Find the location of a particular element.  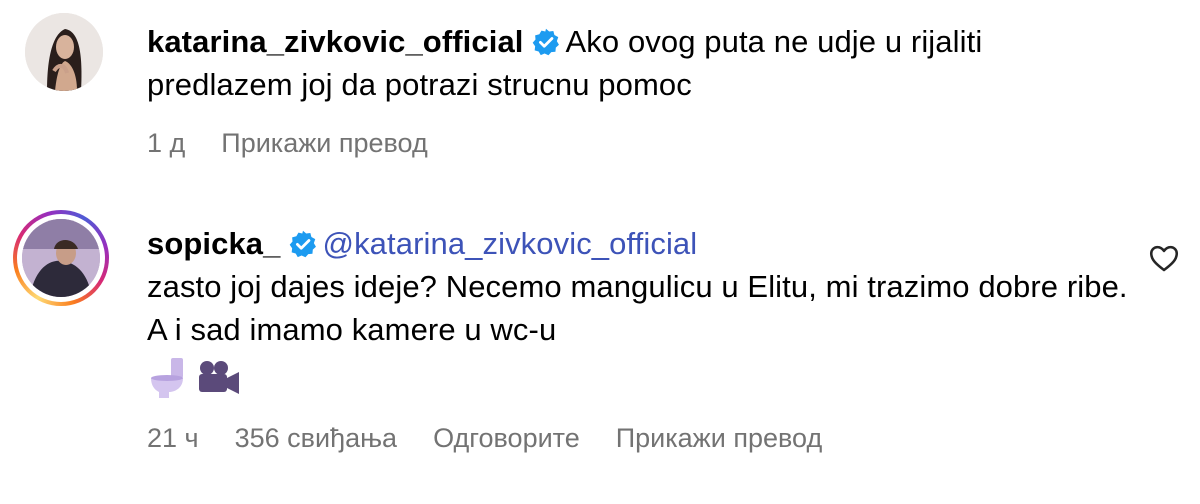

comment-meta: 1 д Прикажи превод is located at coordinates (305, 143).